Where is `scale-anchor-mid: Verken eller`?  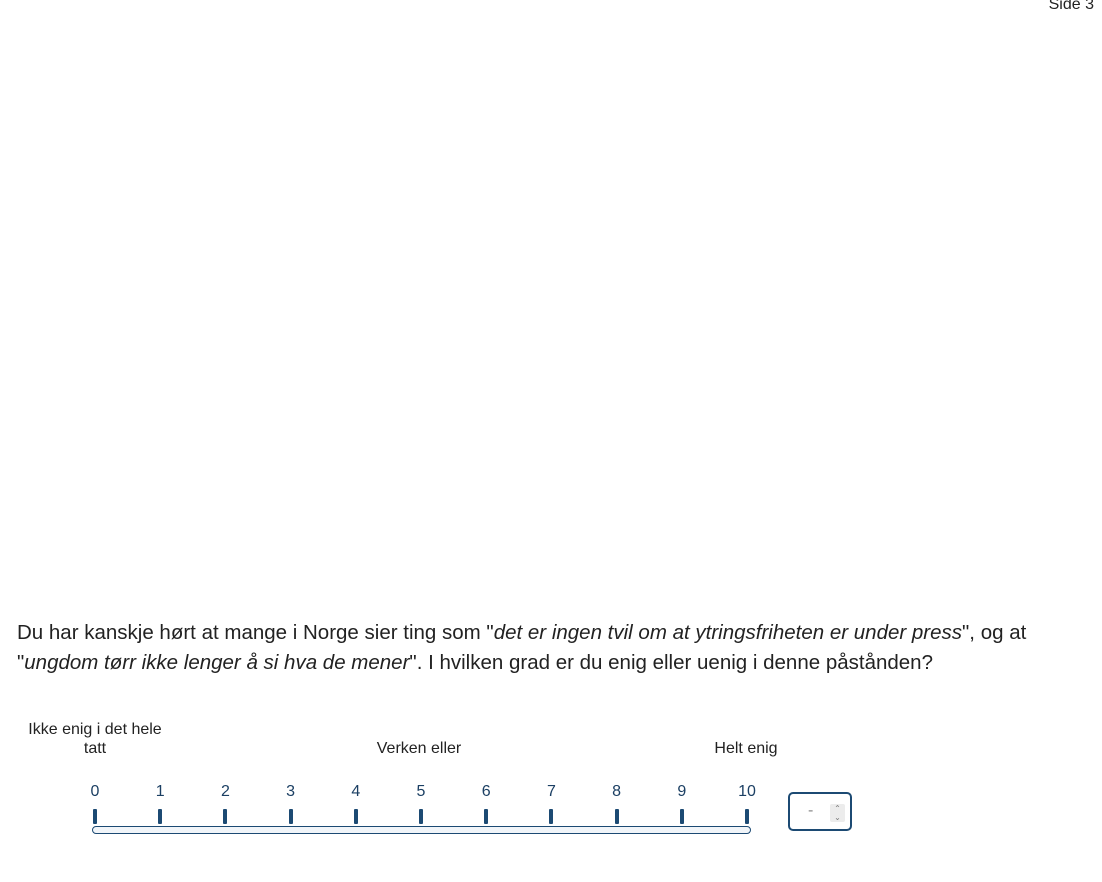
scale-anchor-mid: Verken eller is located at coordinates (419, 748).